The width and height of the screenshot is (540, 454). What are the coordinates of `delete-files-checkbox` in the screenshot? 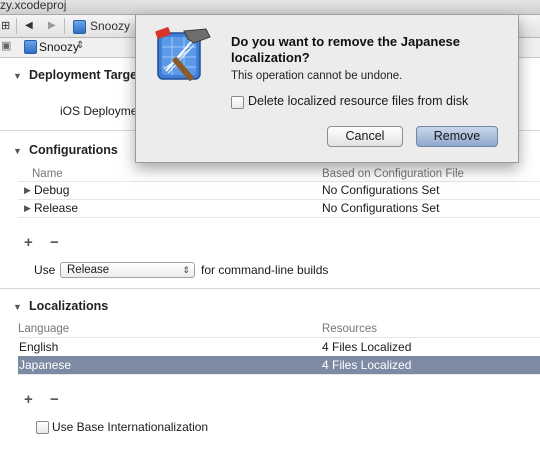 It's located at (237, 102).